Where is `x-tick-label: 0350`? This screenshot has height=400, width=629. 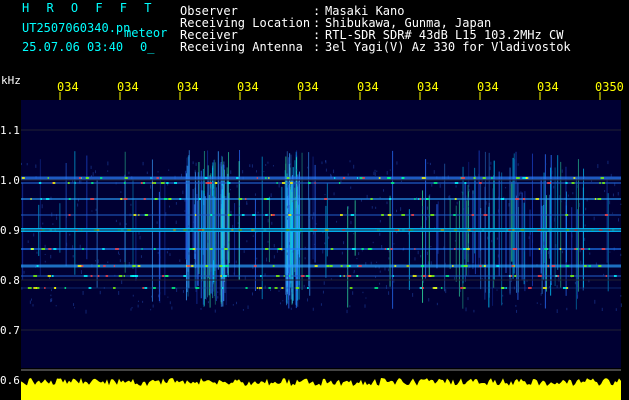 x-tick-label: 0350 is located at coordinates (609, 87).